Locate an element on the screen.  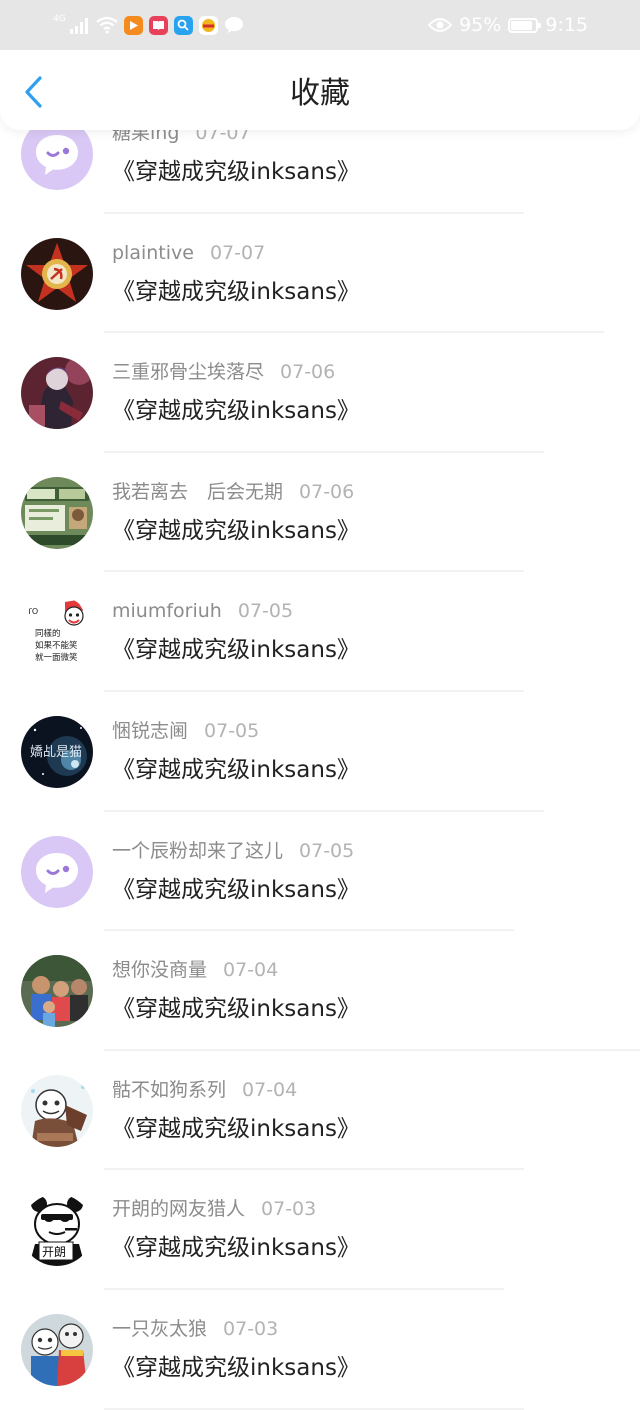
character-avatar is located at coordinates (57, 393).